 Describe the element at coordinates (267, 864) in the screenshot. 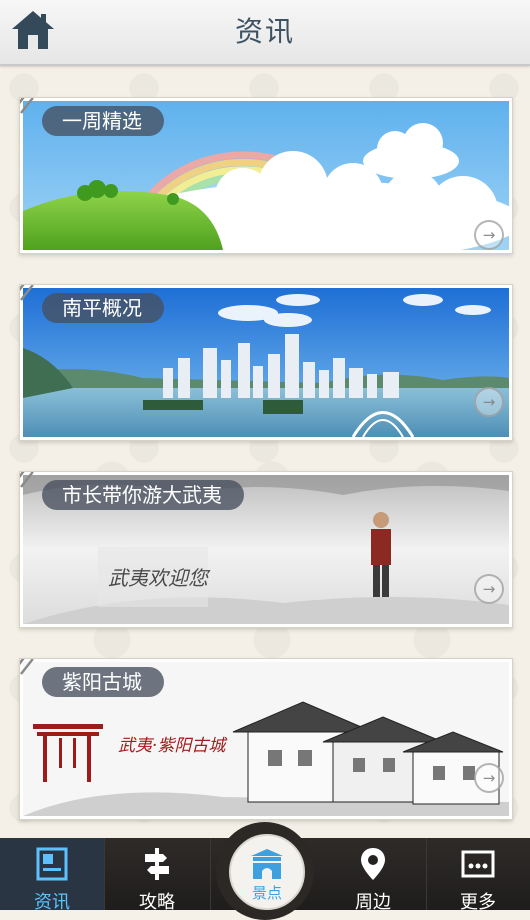

I see `gate-icon` at that location.